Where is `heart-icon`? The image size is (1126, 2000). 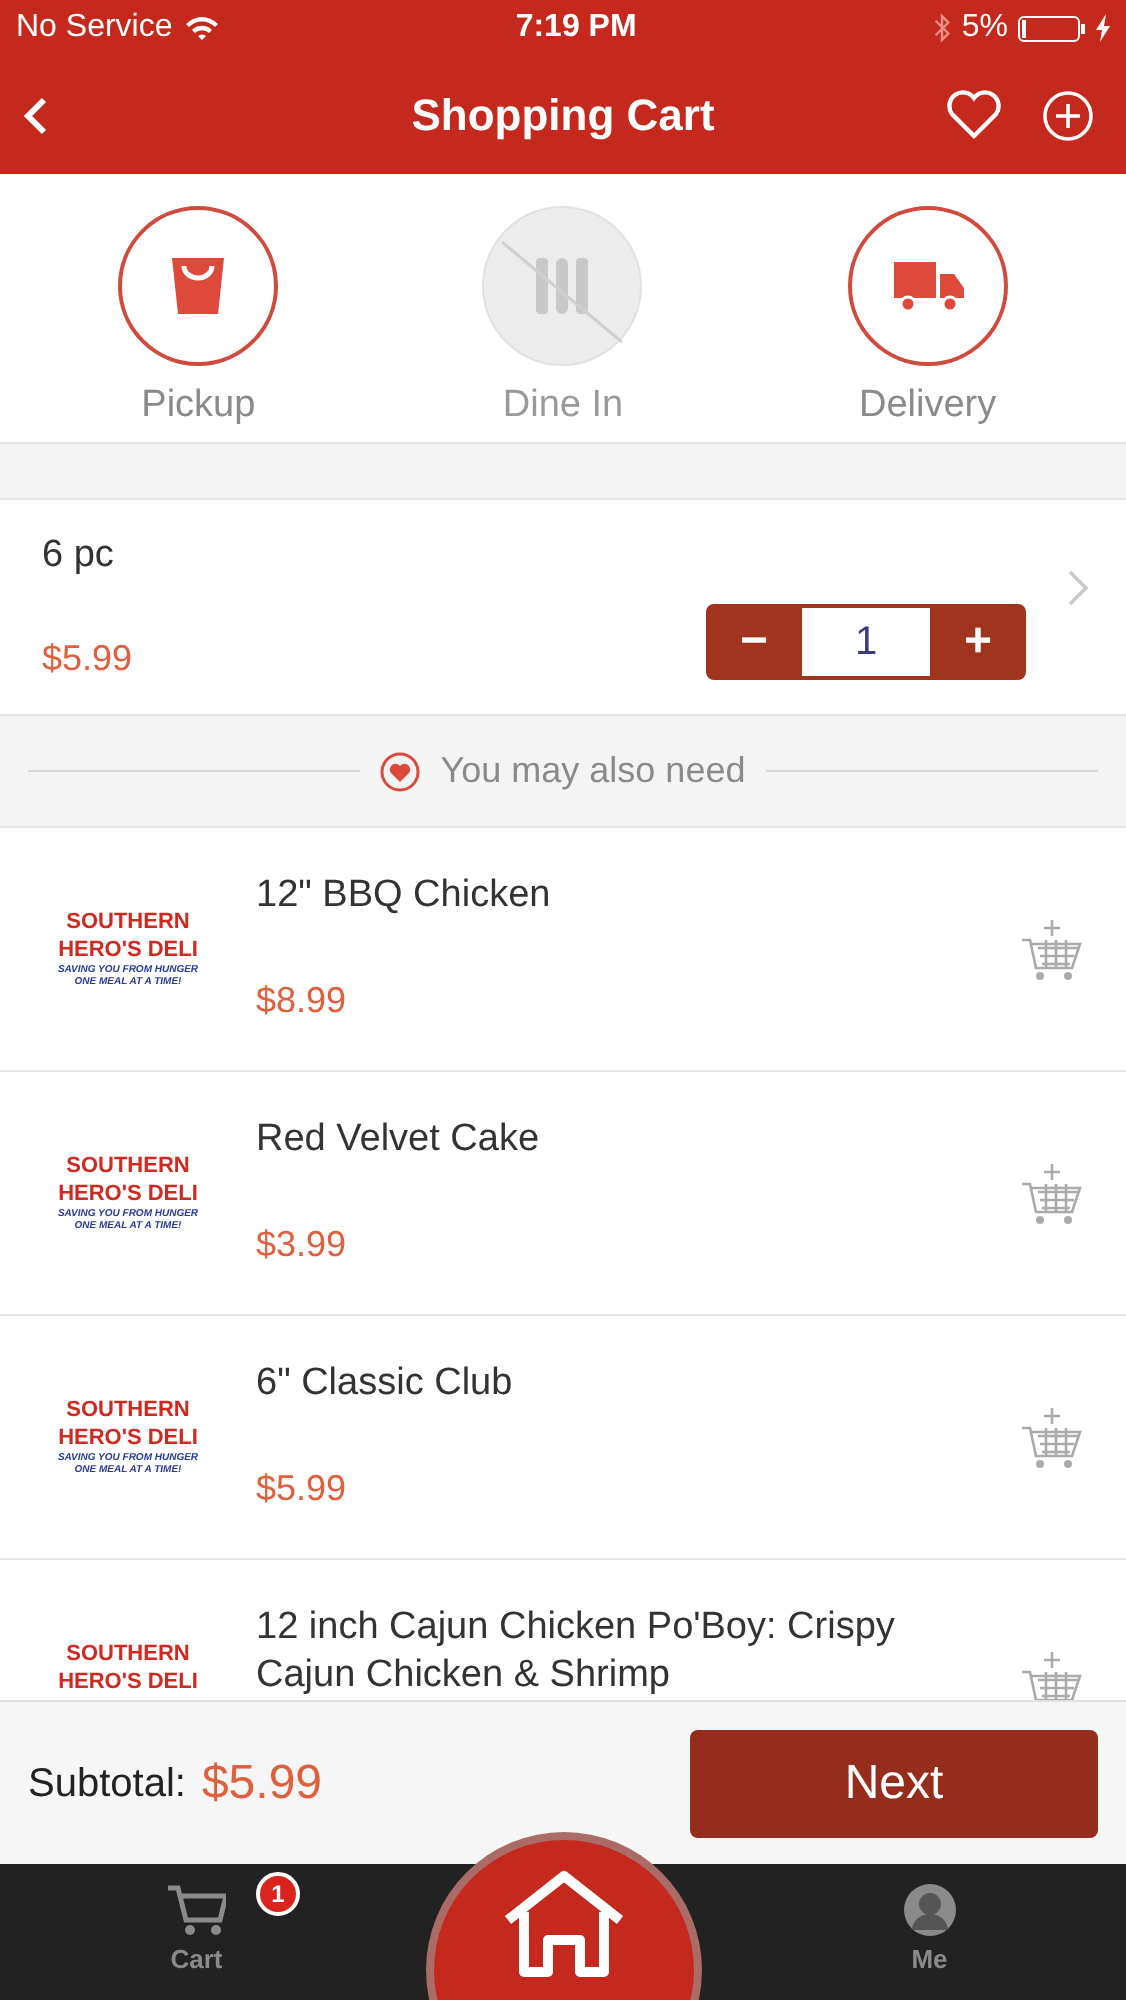
heart-icon is located at coordinates (974, 115).